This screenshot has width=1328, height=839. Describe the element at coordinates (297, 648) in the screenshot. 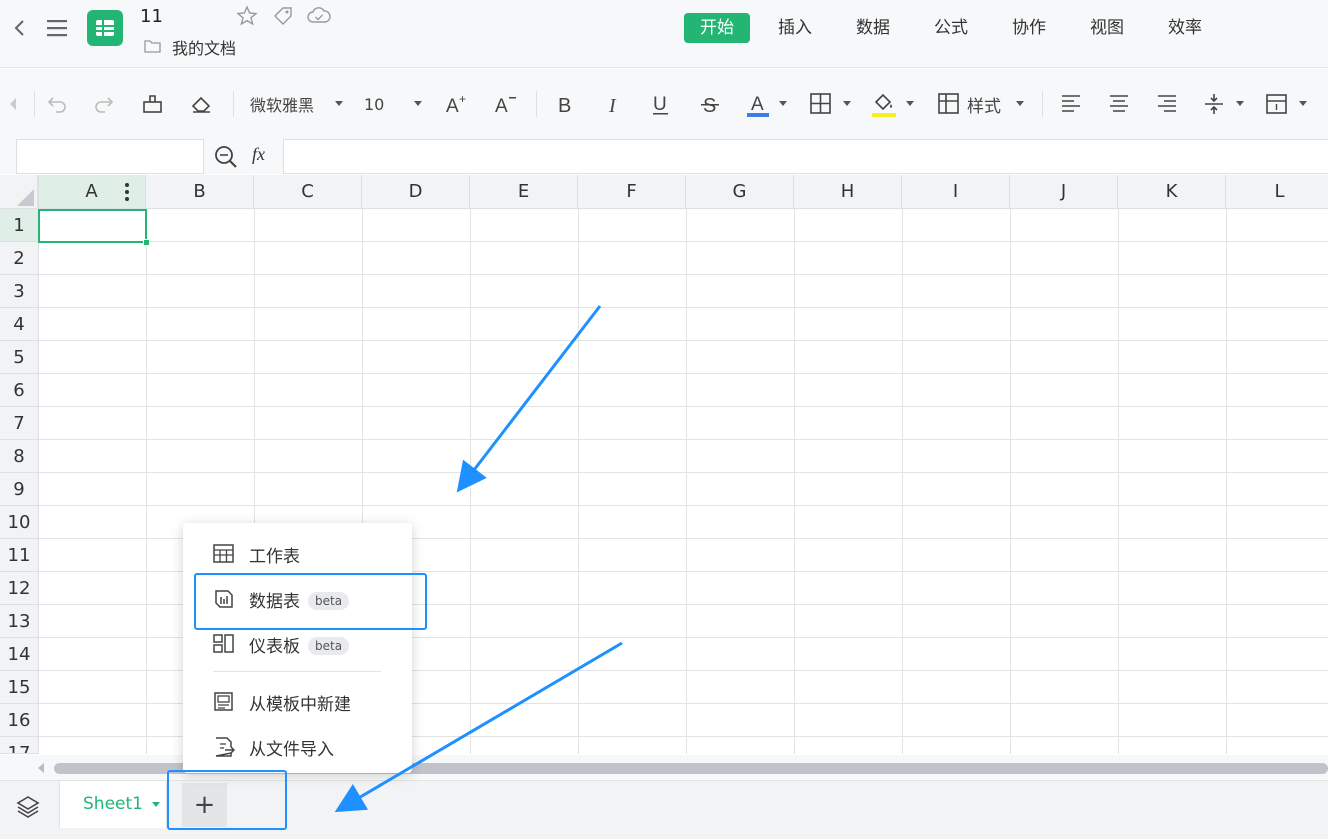

I see `add-sheet-menu: 工作表 数据表 beta 仪表板 beta 从模板中新建 从文件导入` at that location.